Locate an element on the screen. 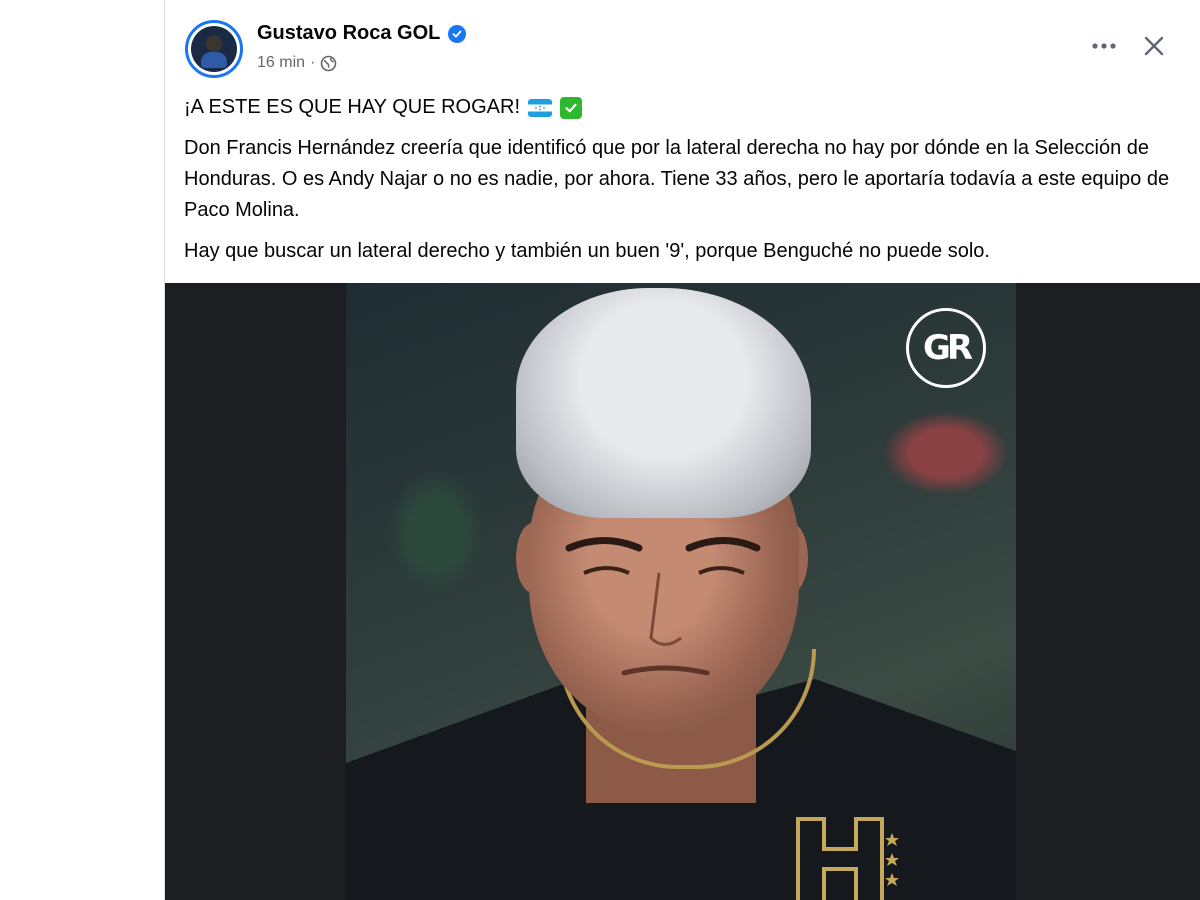  left-rail is located at coordinates (82, 450).